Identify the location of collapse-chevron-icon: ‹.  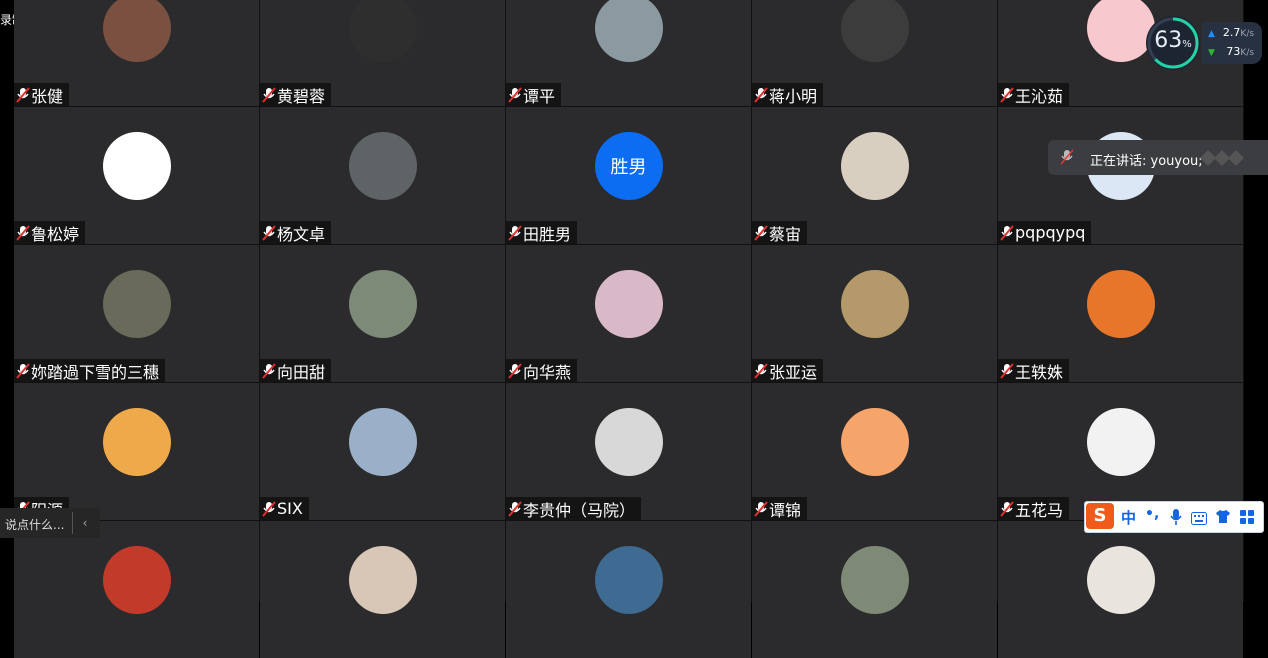
(84, 523).